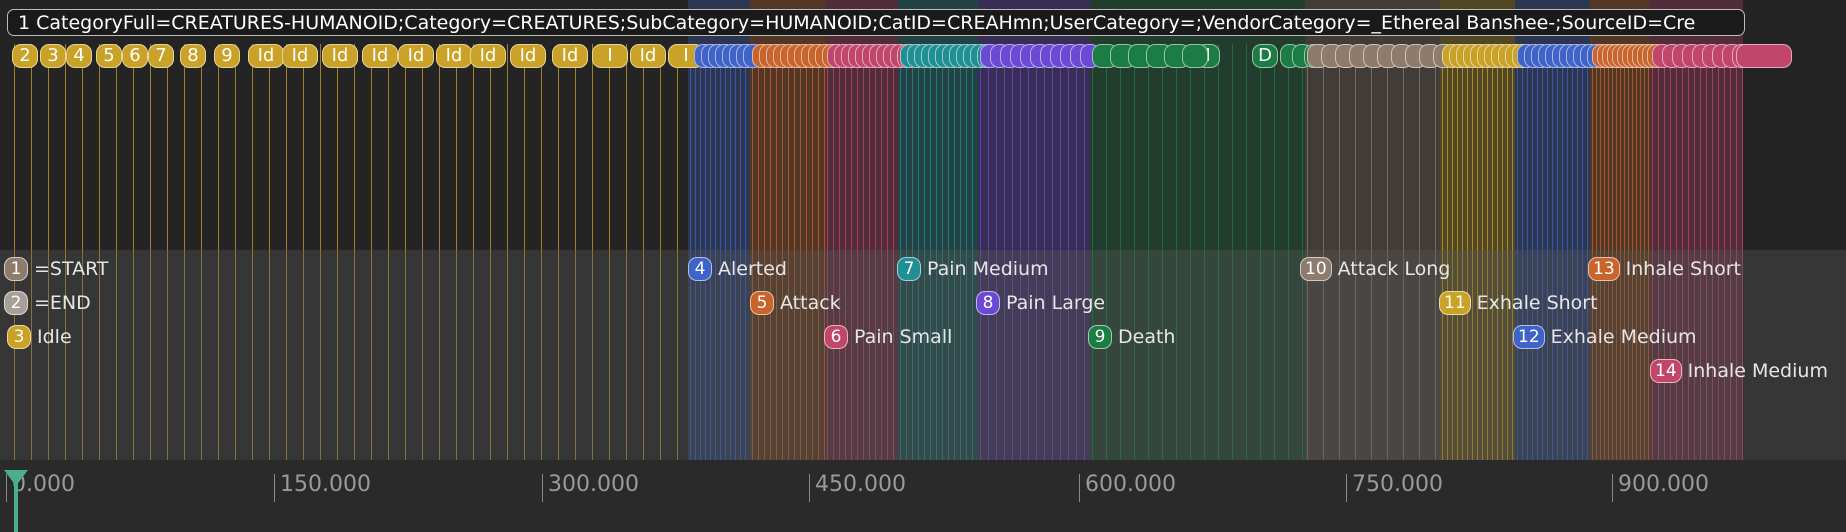 The width and height of the screenshot is (1846, 532). Describe the element at coordinates (903, 337) in the screenshot. I see `legend-label: Pain Small` at that location.